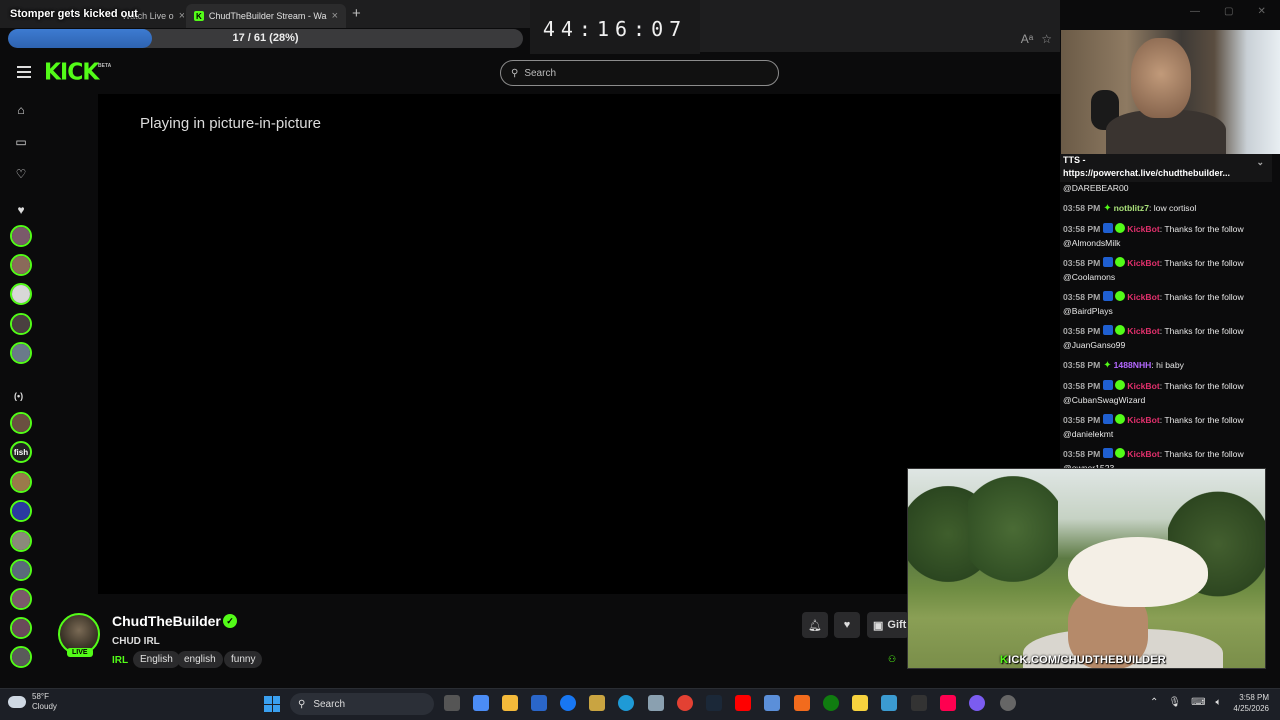  Describe the element at coordinates (1131, 208) in the screenshot. I see `chat-username: notblitz7` at that location.